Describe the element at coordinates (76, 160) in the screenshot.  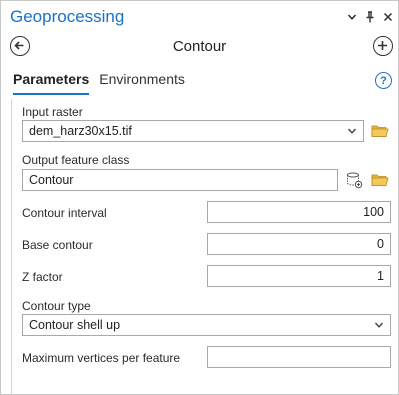
I see `output-feature-class-label: Output feature class` at that location.